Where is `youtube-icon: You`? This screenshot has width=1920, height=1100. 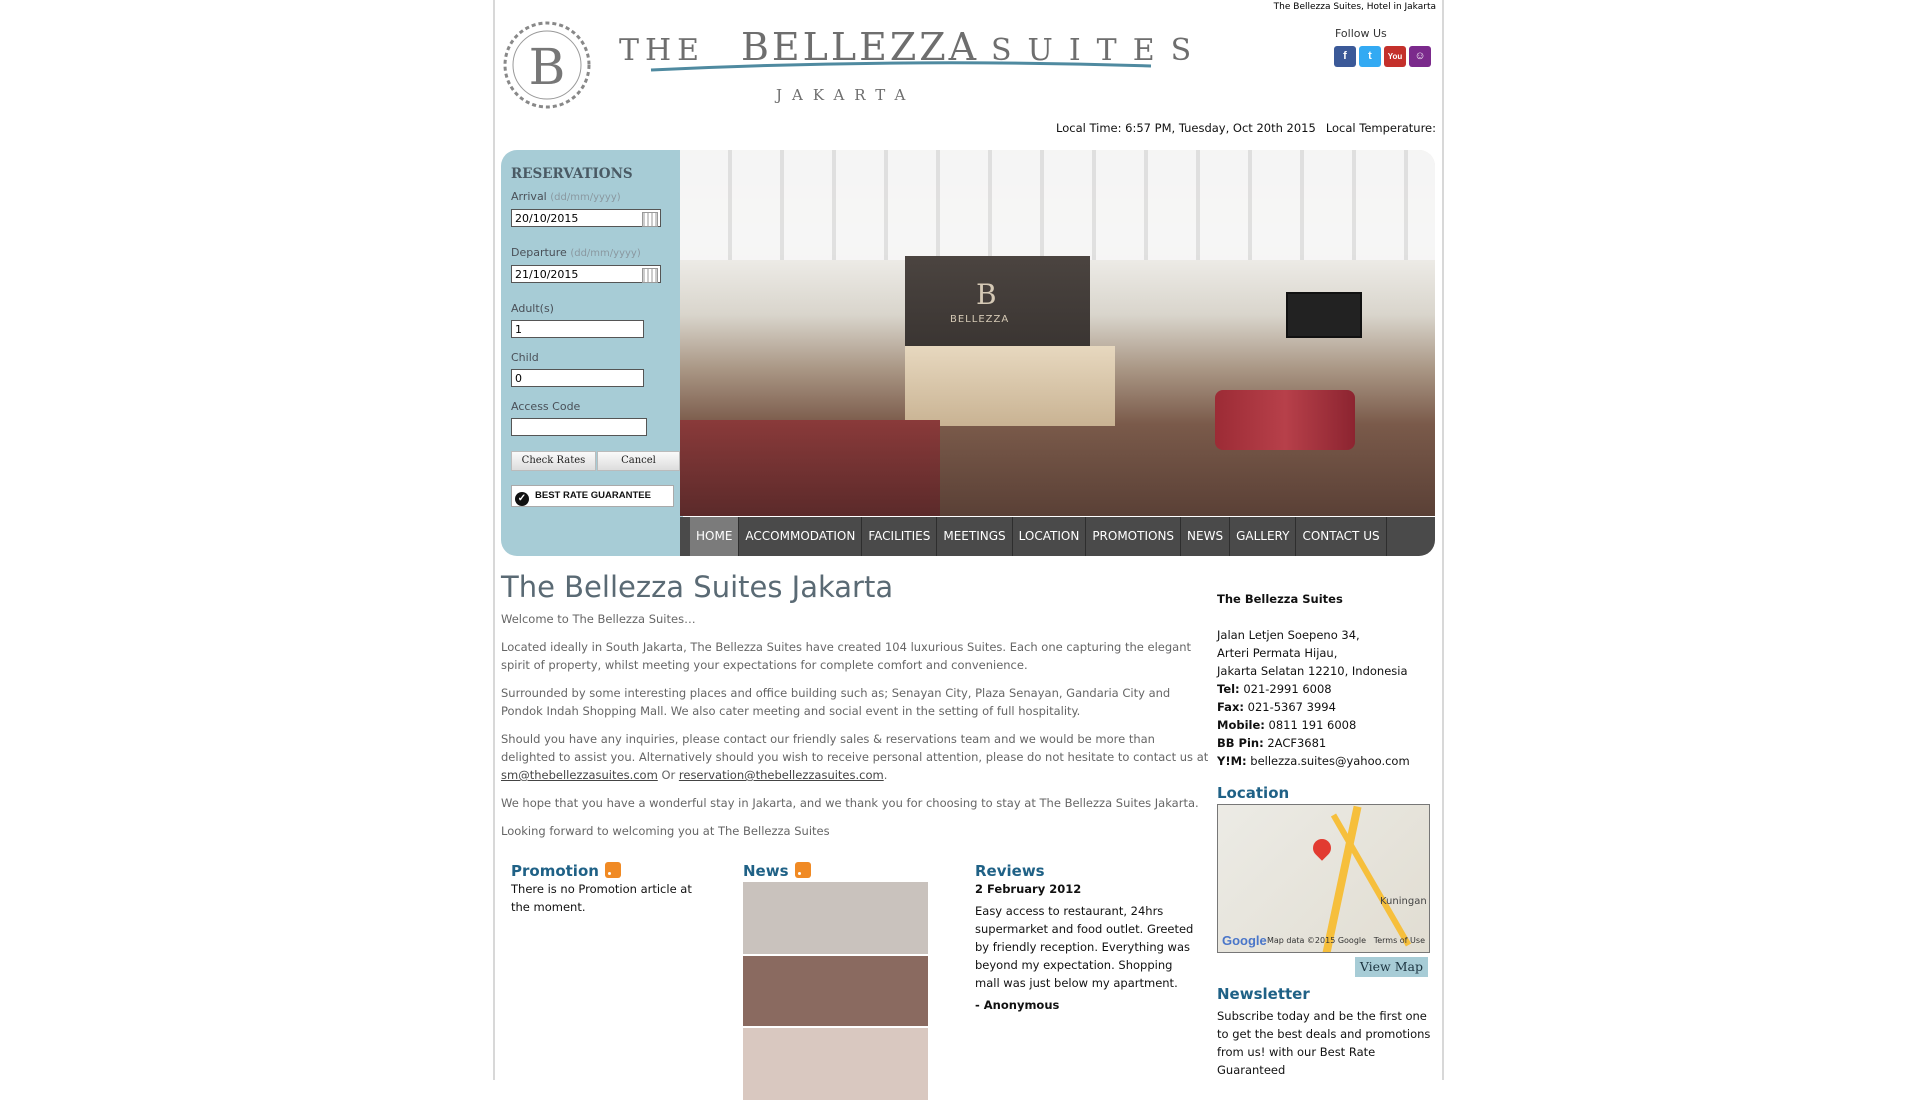
youtube-icon: You is located at coordinates (1395, 56).